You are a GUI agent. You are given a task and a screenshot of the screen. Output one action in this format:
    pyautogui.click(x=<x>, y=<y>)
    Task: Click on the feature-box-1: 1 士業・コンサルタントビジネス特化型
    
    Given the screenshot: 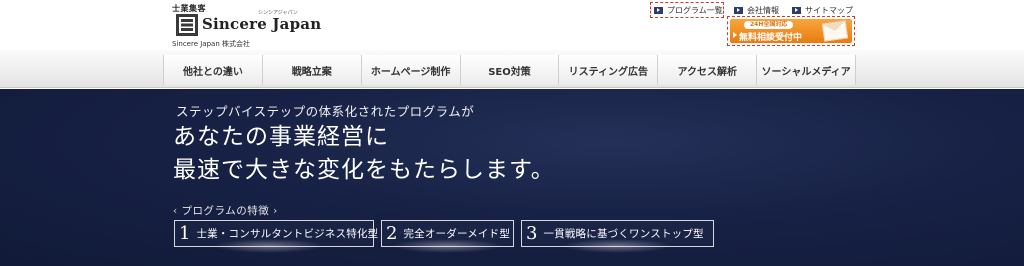 What is the action you would take?
    pyautogui.click(x=276, y=233)
    